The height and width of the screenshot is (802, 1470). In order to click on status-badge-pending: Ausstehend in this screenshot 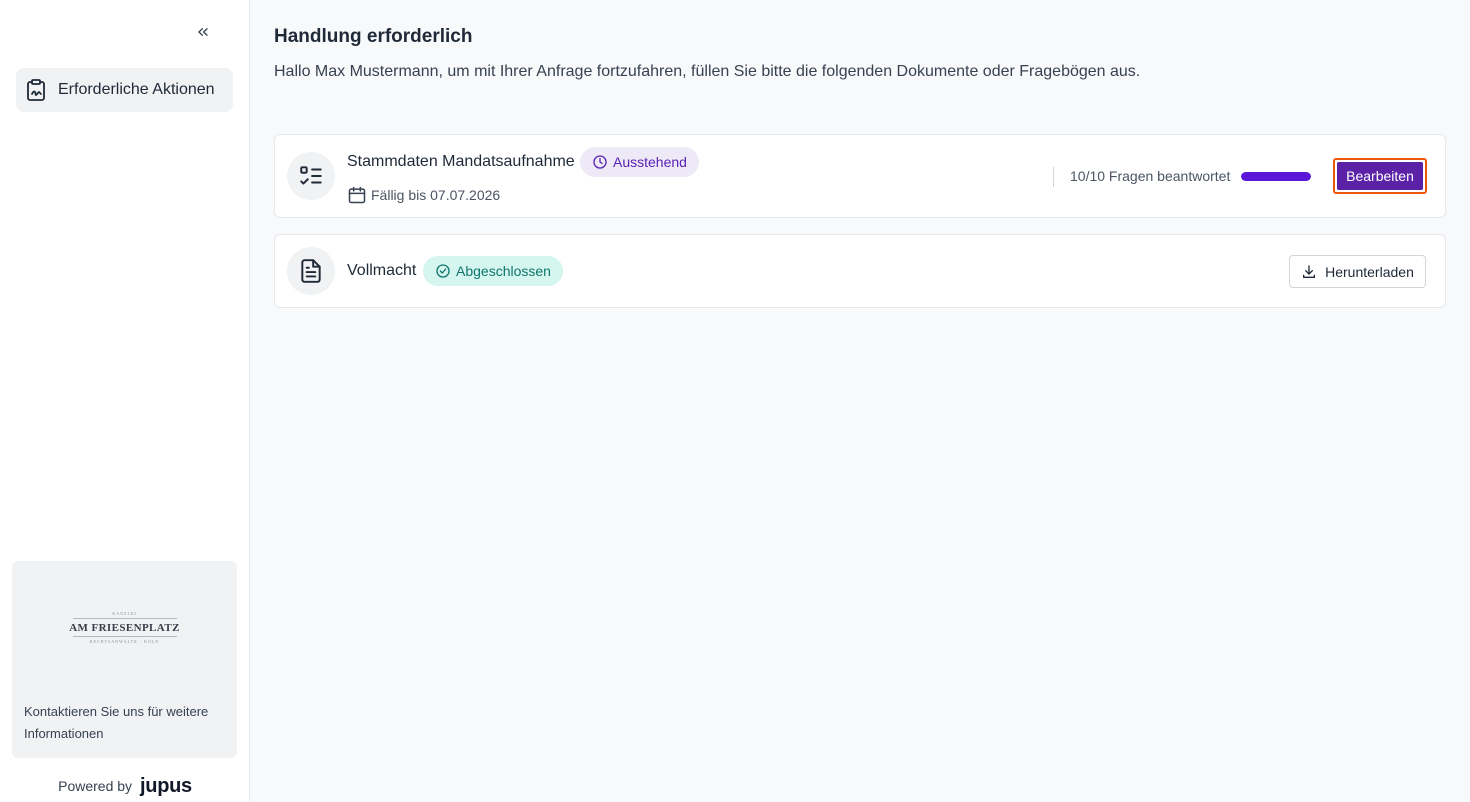, I will do `click(639, 162)`.